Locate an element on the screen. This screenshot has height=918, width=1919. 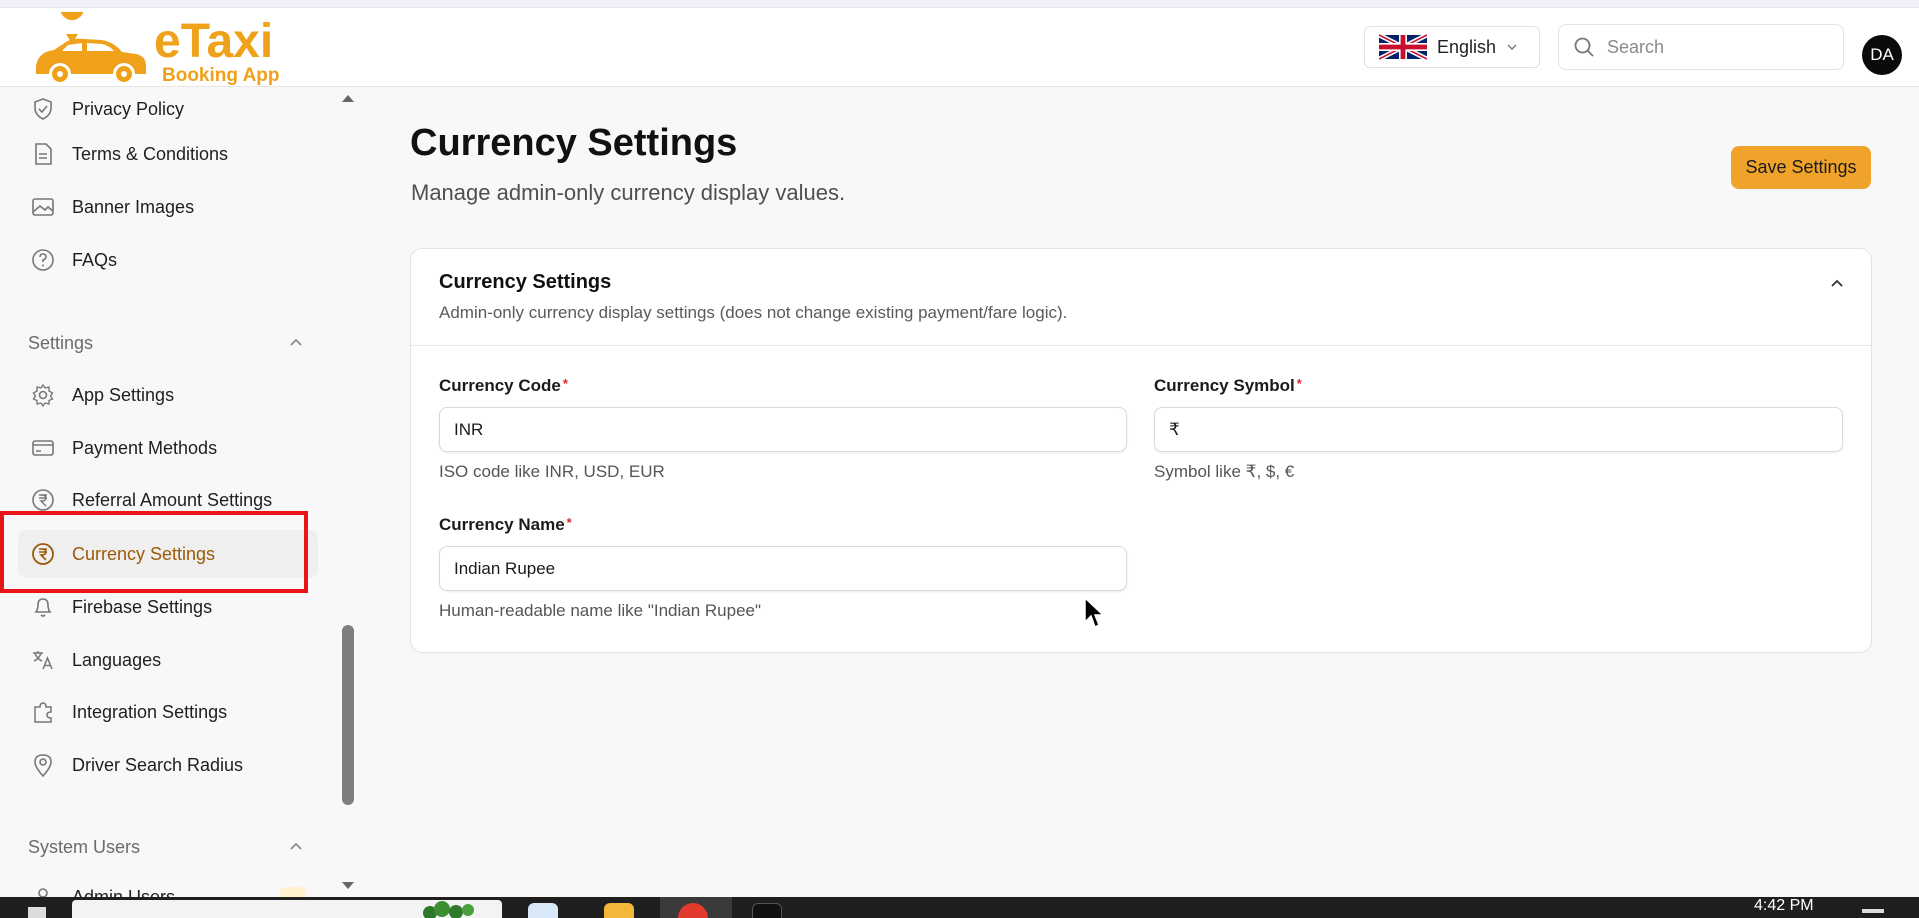
sidebar-item-app-settings: App Settings is located at coordinates (168, 395).